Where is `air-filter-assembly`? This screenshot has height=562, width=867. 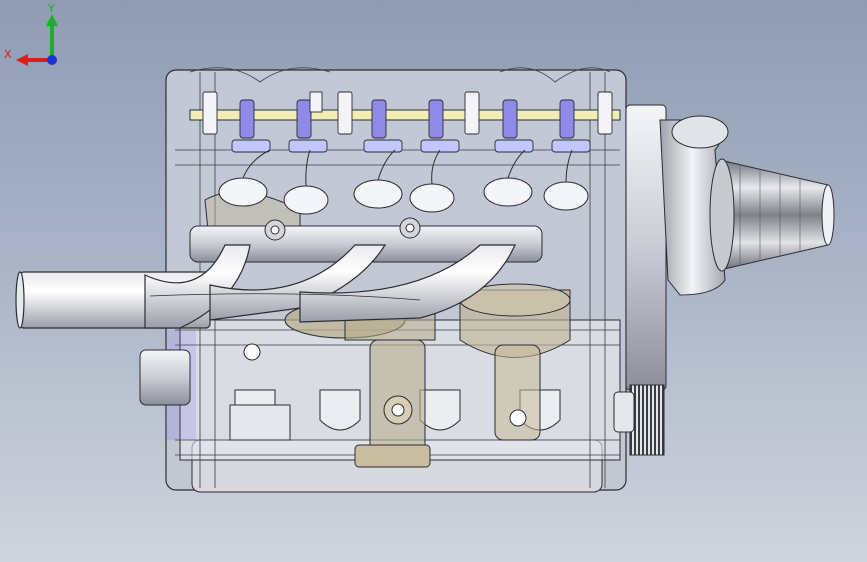 air-filter-assembly is located at coordinates (730, 247).